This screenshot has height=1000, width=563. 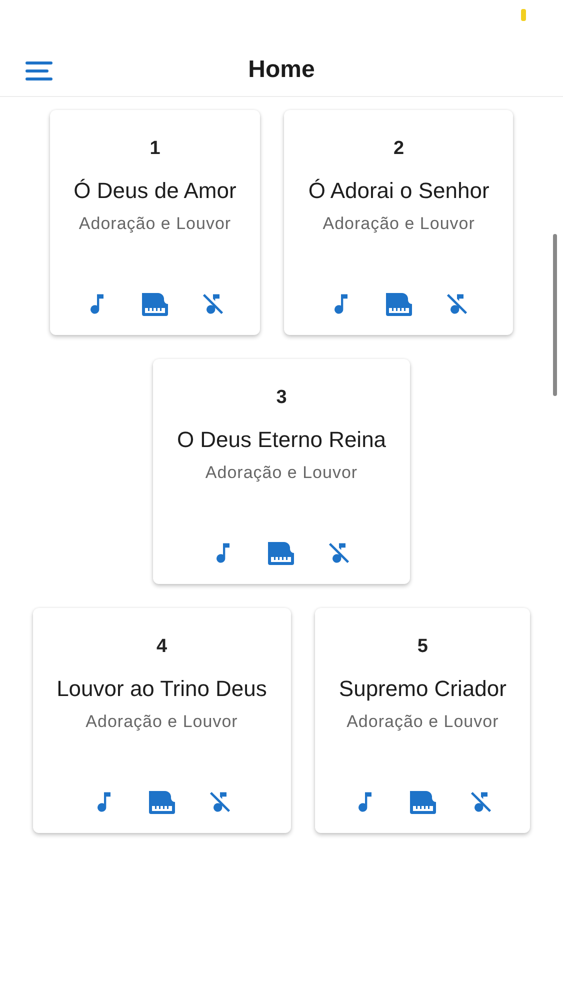 I want to click on hymn-card: 4 Louvor ao Trino Deus Adoração e Louvor, so click(x=161, y=720).